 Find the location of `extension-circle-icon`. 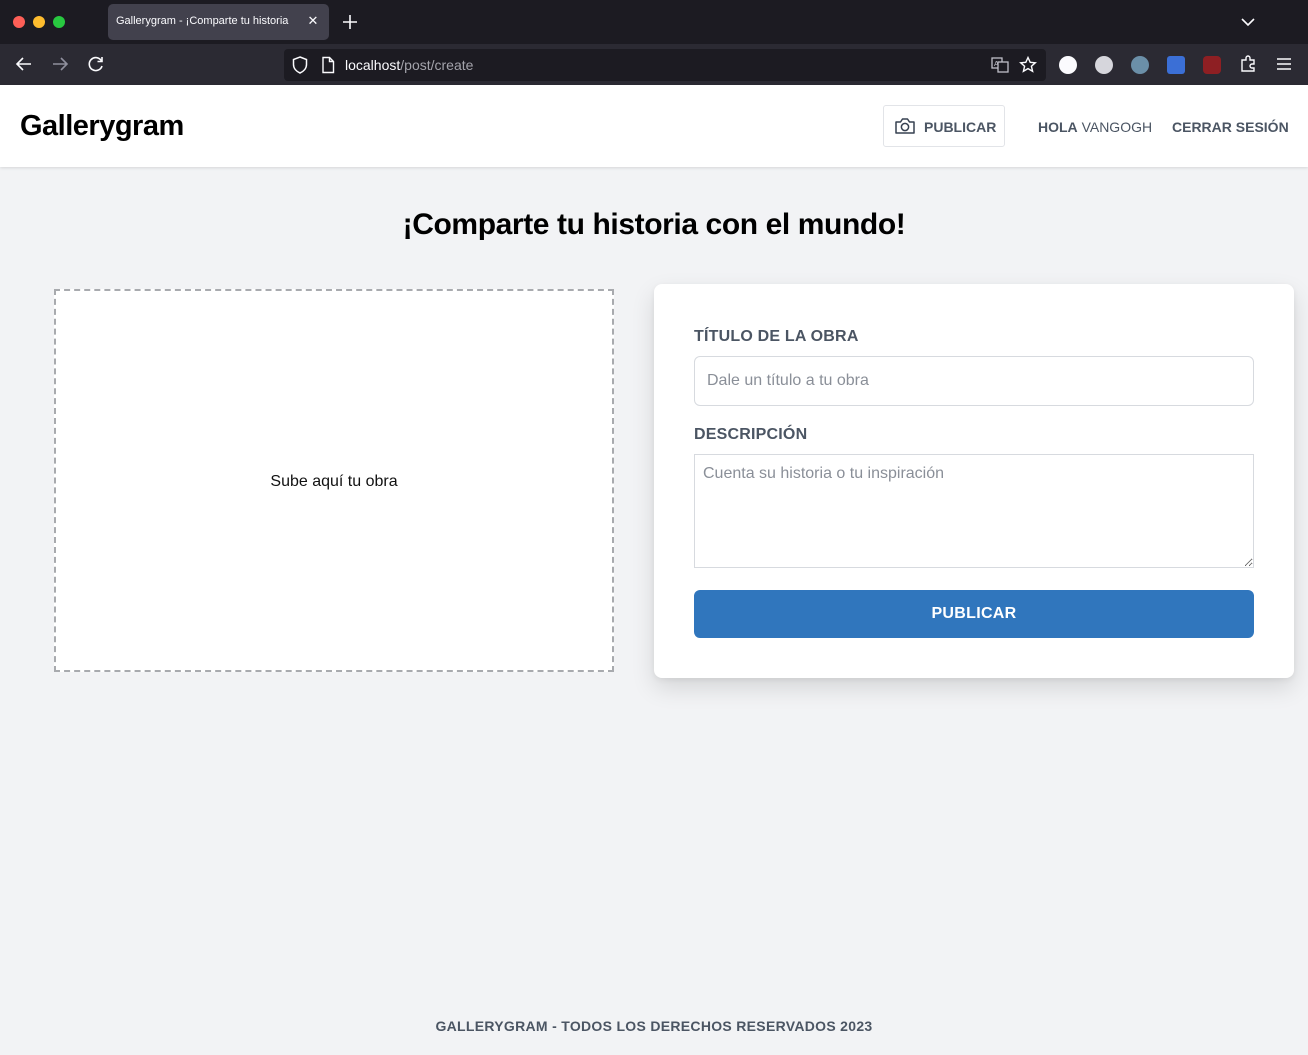

extension-circle-icon is located at coordinates (1104, 65).